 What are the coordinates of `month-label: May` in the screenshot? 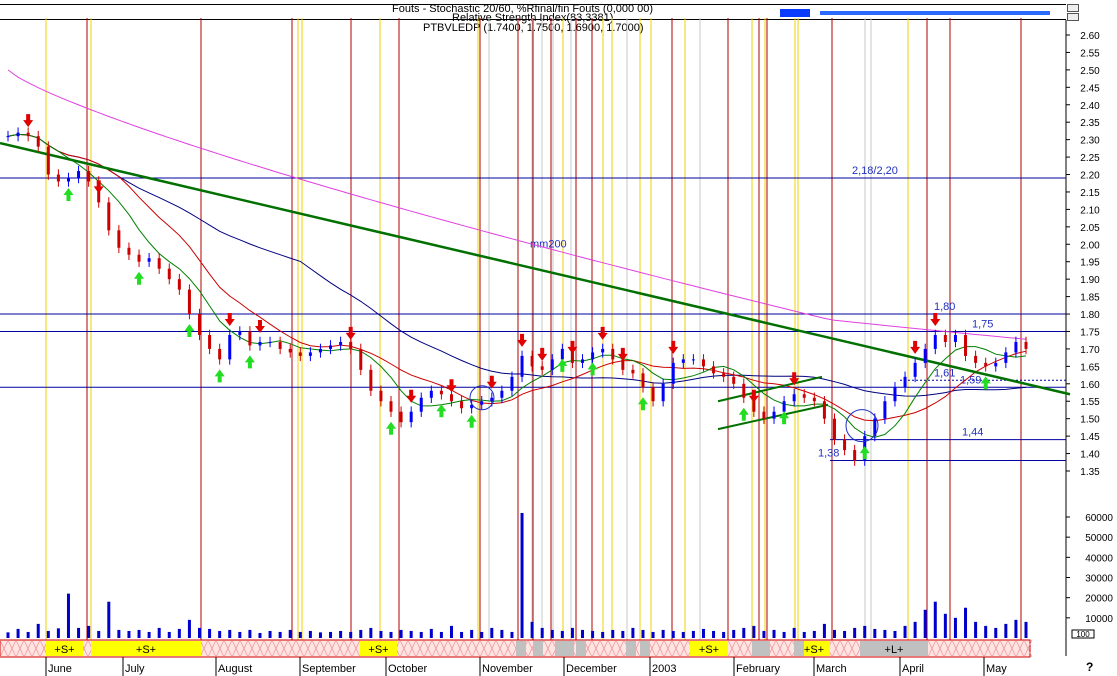 It's located at (996, 669).